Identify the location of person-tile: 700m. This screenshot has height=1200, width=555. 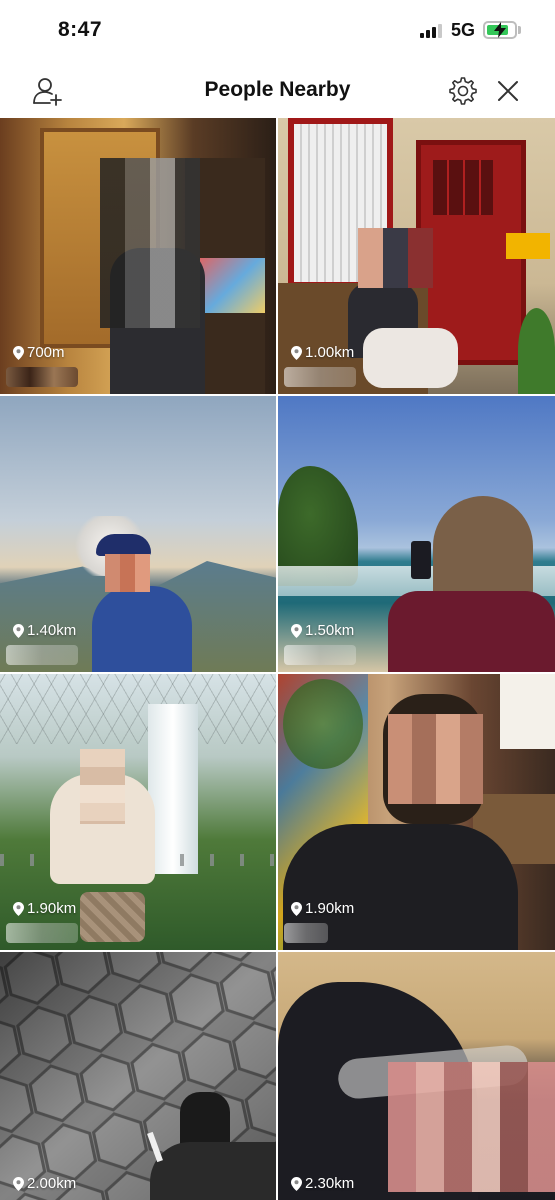
(138, 256).